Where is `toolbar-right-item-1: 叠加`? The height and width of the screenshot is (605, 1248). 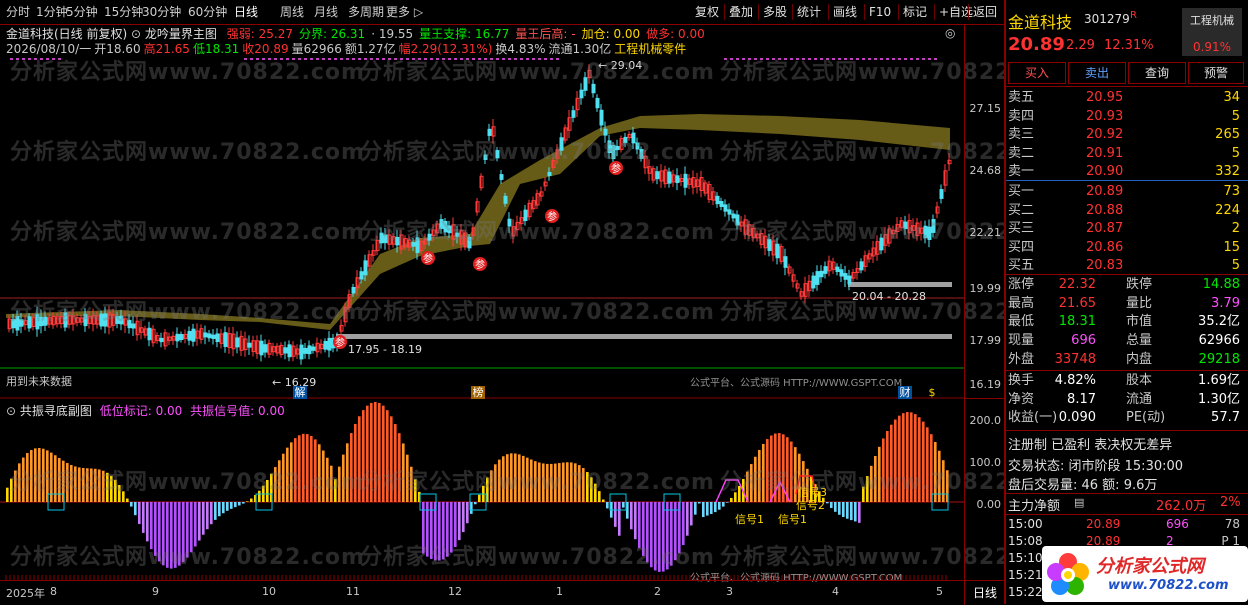 toolbar-right-item-1: 叠加 is located at coordinates (741, 12).